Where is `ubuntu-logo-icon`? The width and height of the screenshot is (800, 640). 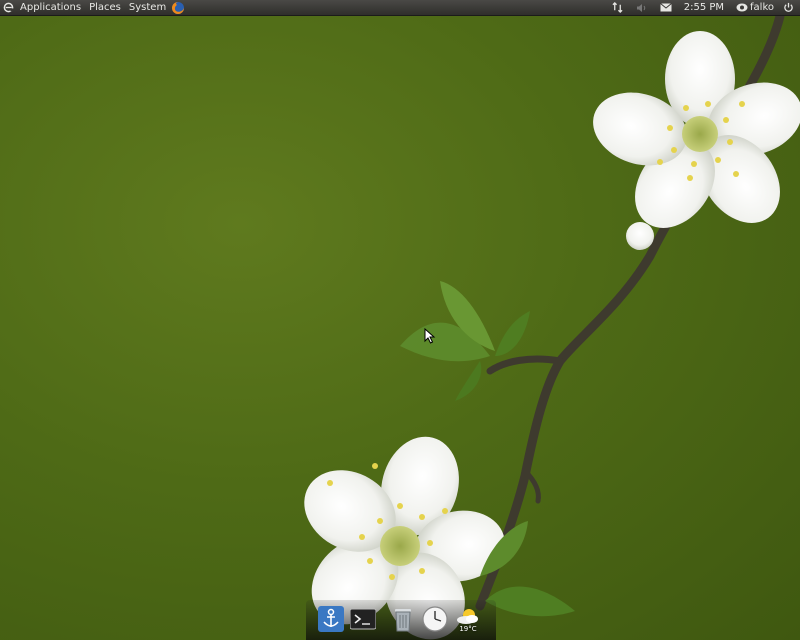 ubuntu-logo-icon is located at coordinates (8, 7).